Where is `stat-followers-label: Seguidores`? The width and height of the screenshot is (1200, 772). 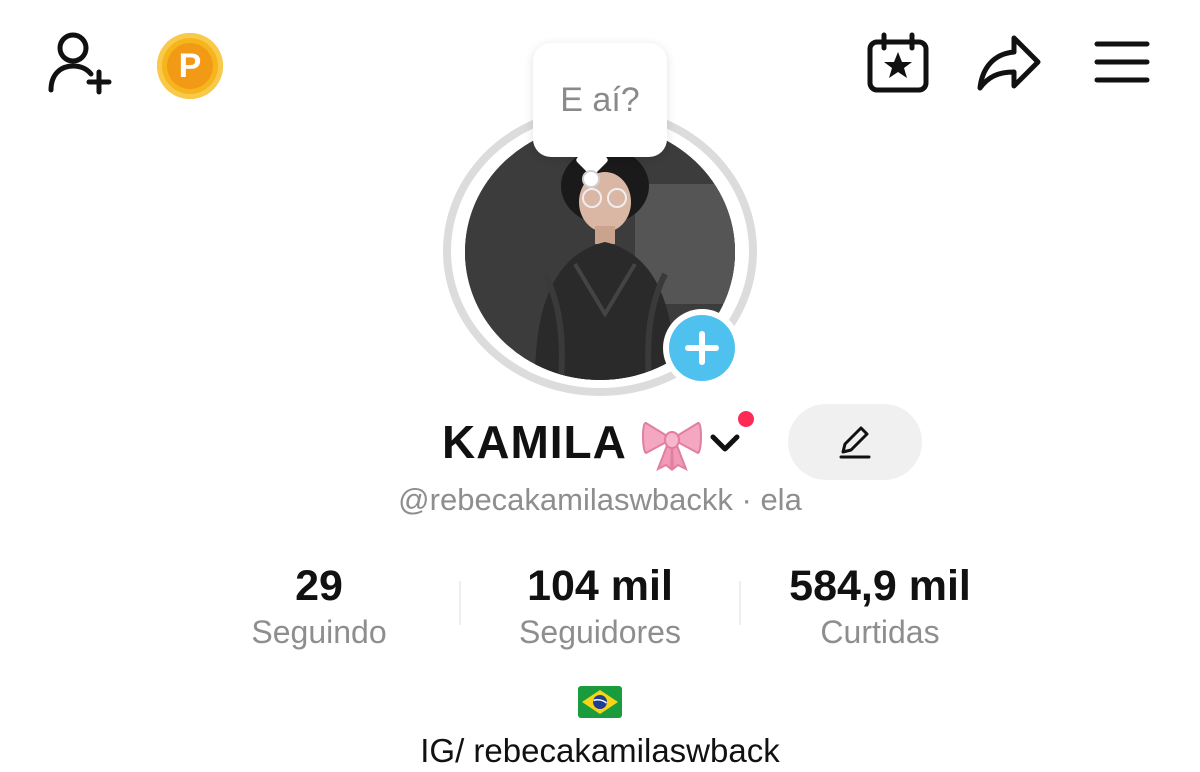 stat-followers-label: Seguidores is located at coordinates (600, 632).